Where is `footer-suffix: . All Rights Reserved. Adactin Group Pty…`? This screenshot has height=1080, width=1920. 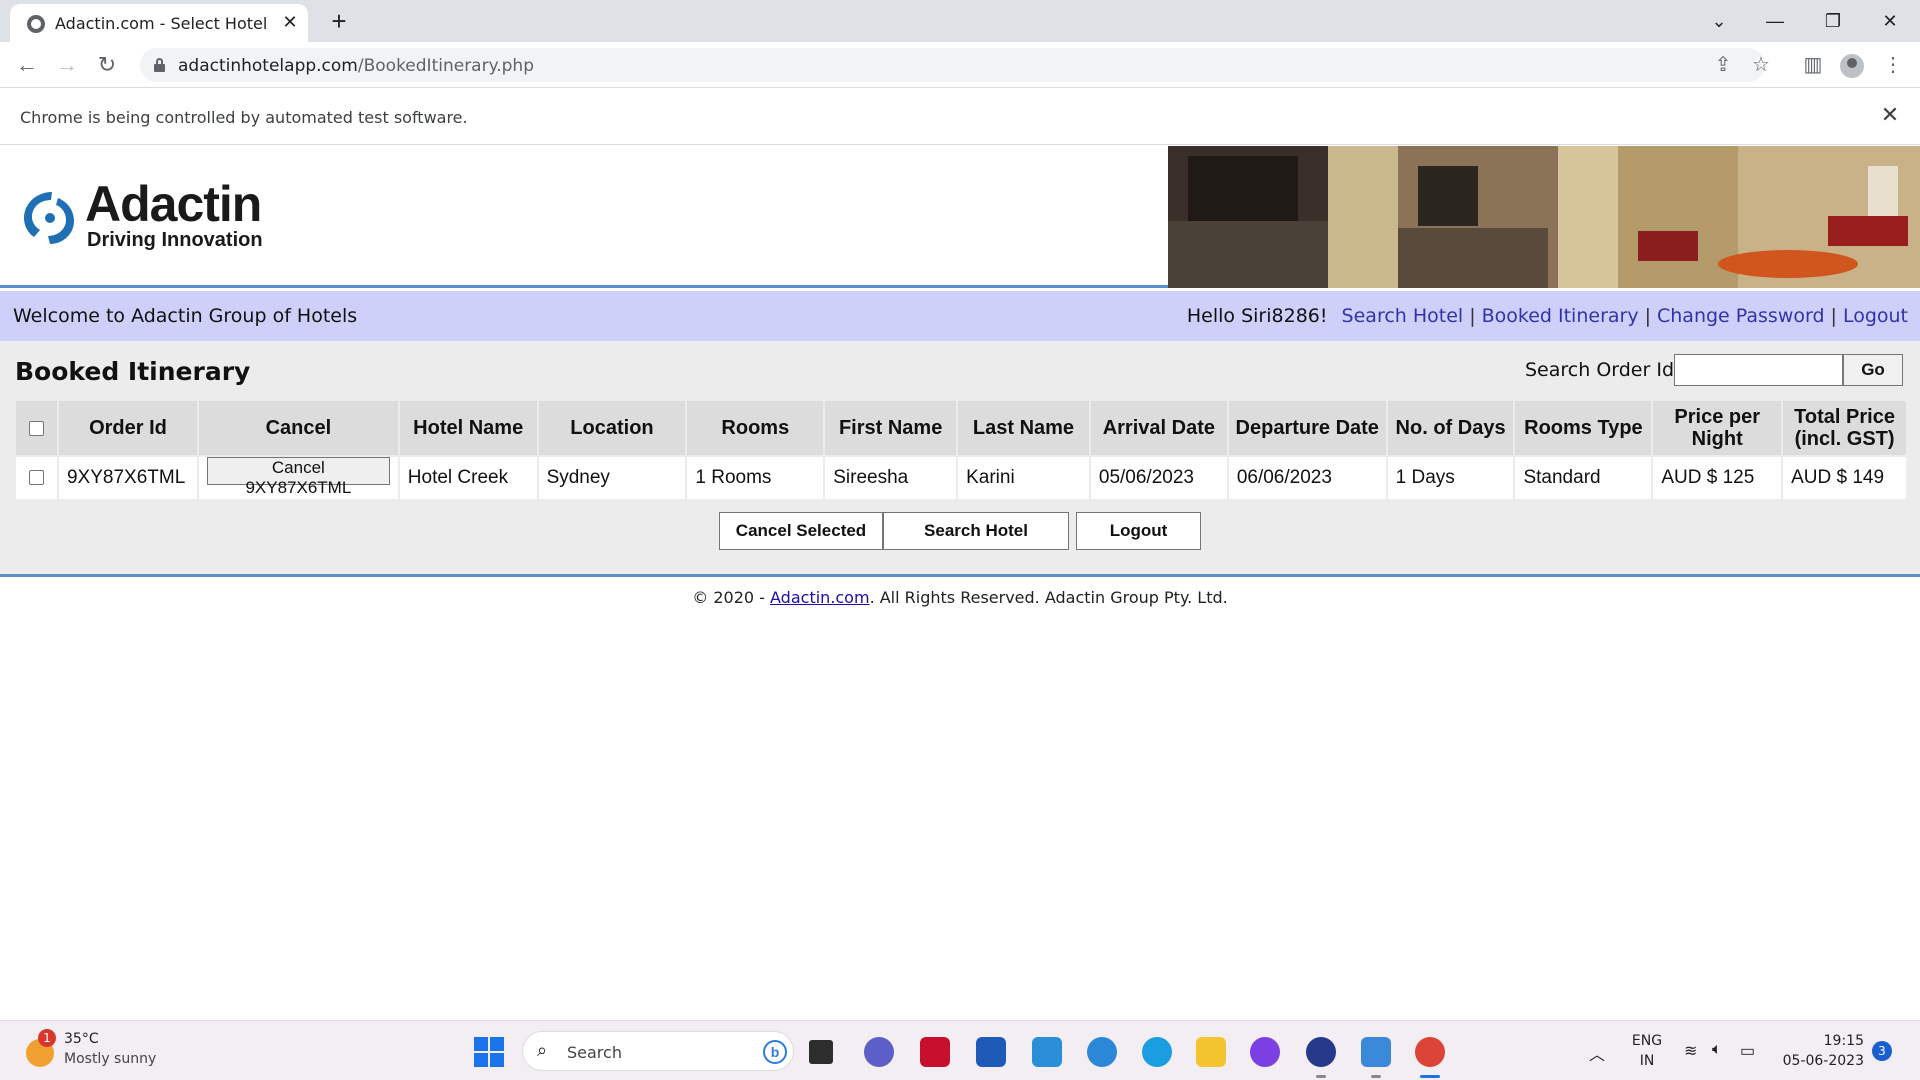 footer-suffix: . All Rights Reserved. Adactin Group Pty… is located at coordinates (1048, 597).